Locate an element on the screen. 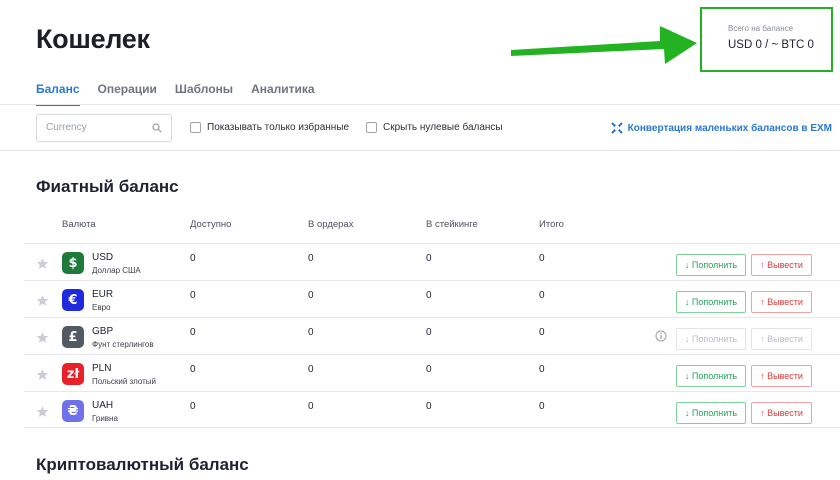  currency-search-input is located at coordinates (98, 127).